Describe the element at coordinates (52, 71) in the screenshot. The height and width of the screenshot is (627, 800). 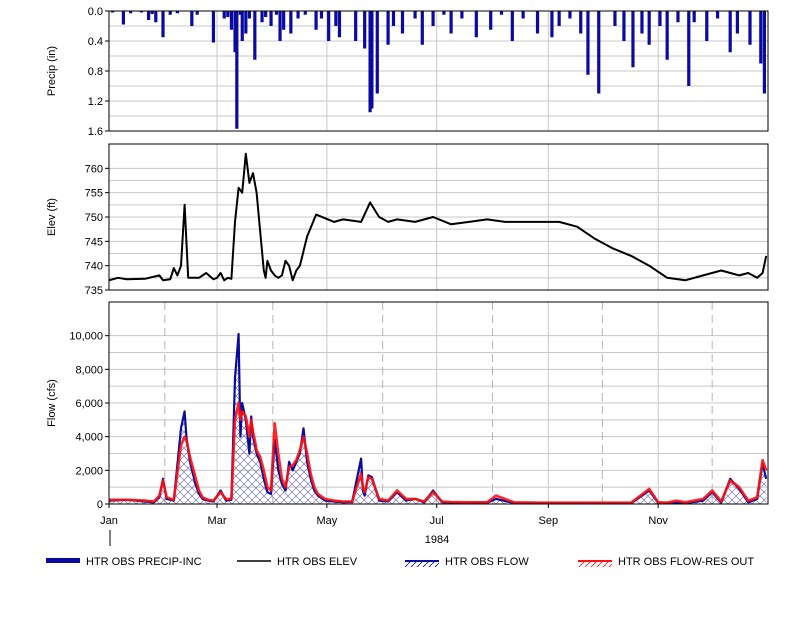
I see `y-axis-label: Precip (in)` at that location.